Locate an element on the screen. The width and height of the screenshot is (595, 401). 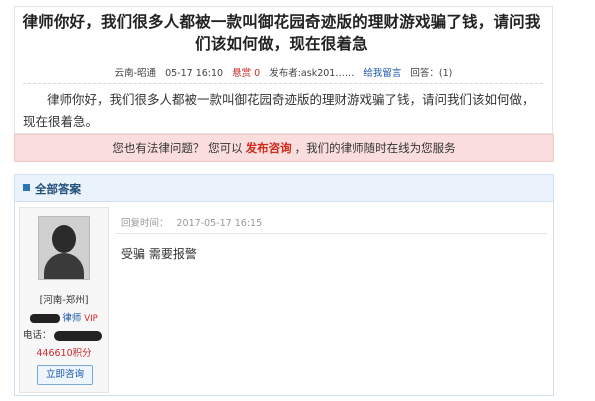
leave-message-link: 给我留言 is located at coordinates (382, 73).